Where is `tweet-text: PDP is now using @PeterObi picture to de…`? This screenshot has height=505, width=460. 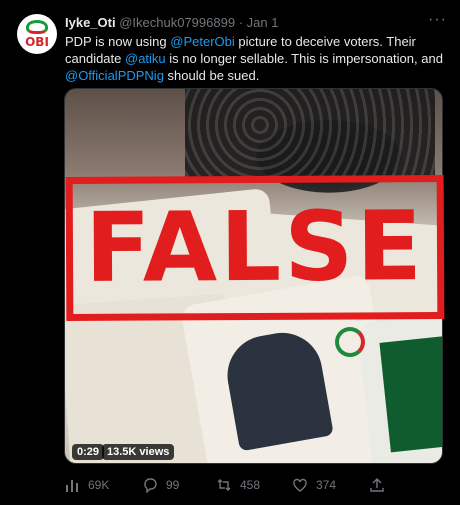
tweet-text: PDP is now using @PeterObi picture to de… is located at coordinates (257, 58).